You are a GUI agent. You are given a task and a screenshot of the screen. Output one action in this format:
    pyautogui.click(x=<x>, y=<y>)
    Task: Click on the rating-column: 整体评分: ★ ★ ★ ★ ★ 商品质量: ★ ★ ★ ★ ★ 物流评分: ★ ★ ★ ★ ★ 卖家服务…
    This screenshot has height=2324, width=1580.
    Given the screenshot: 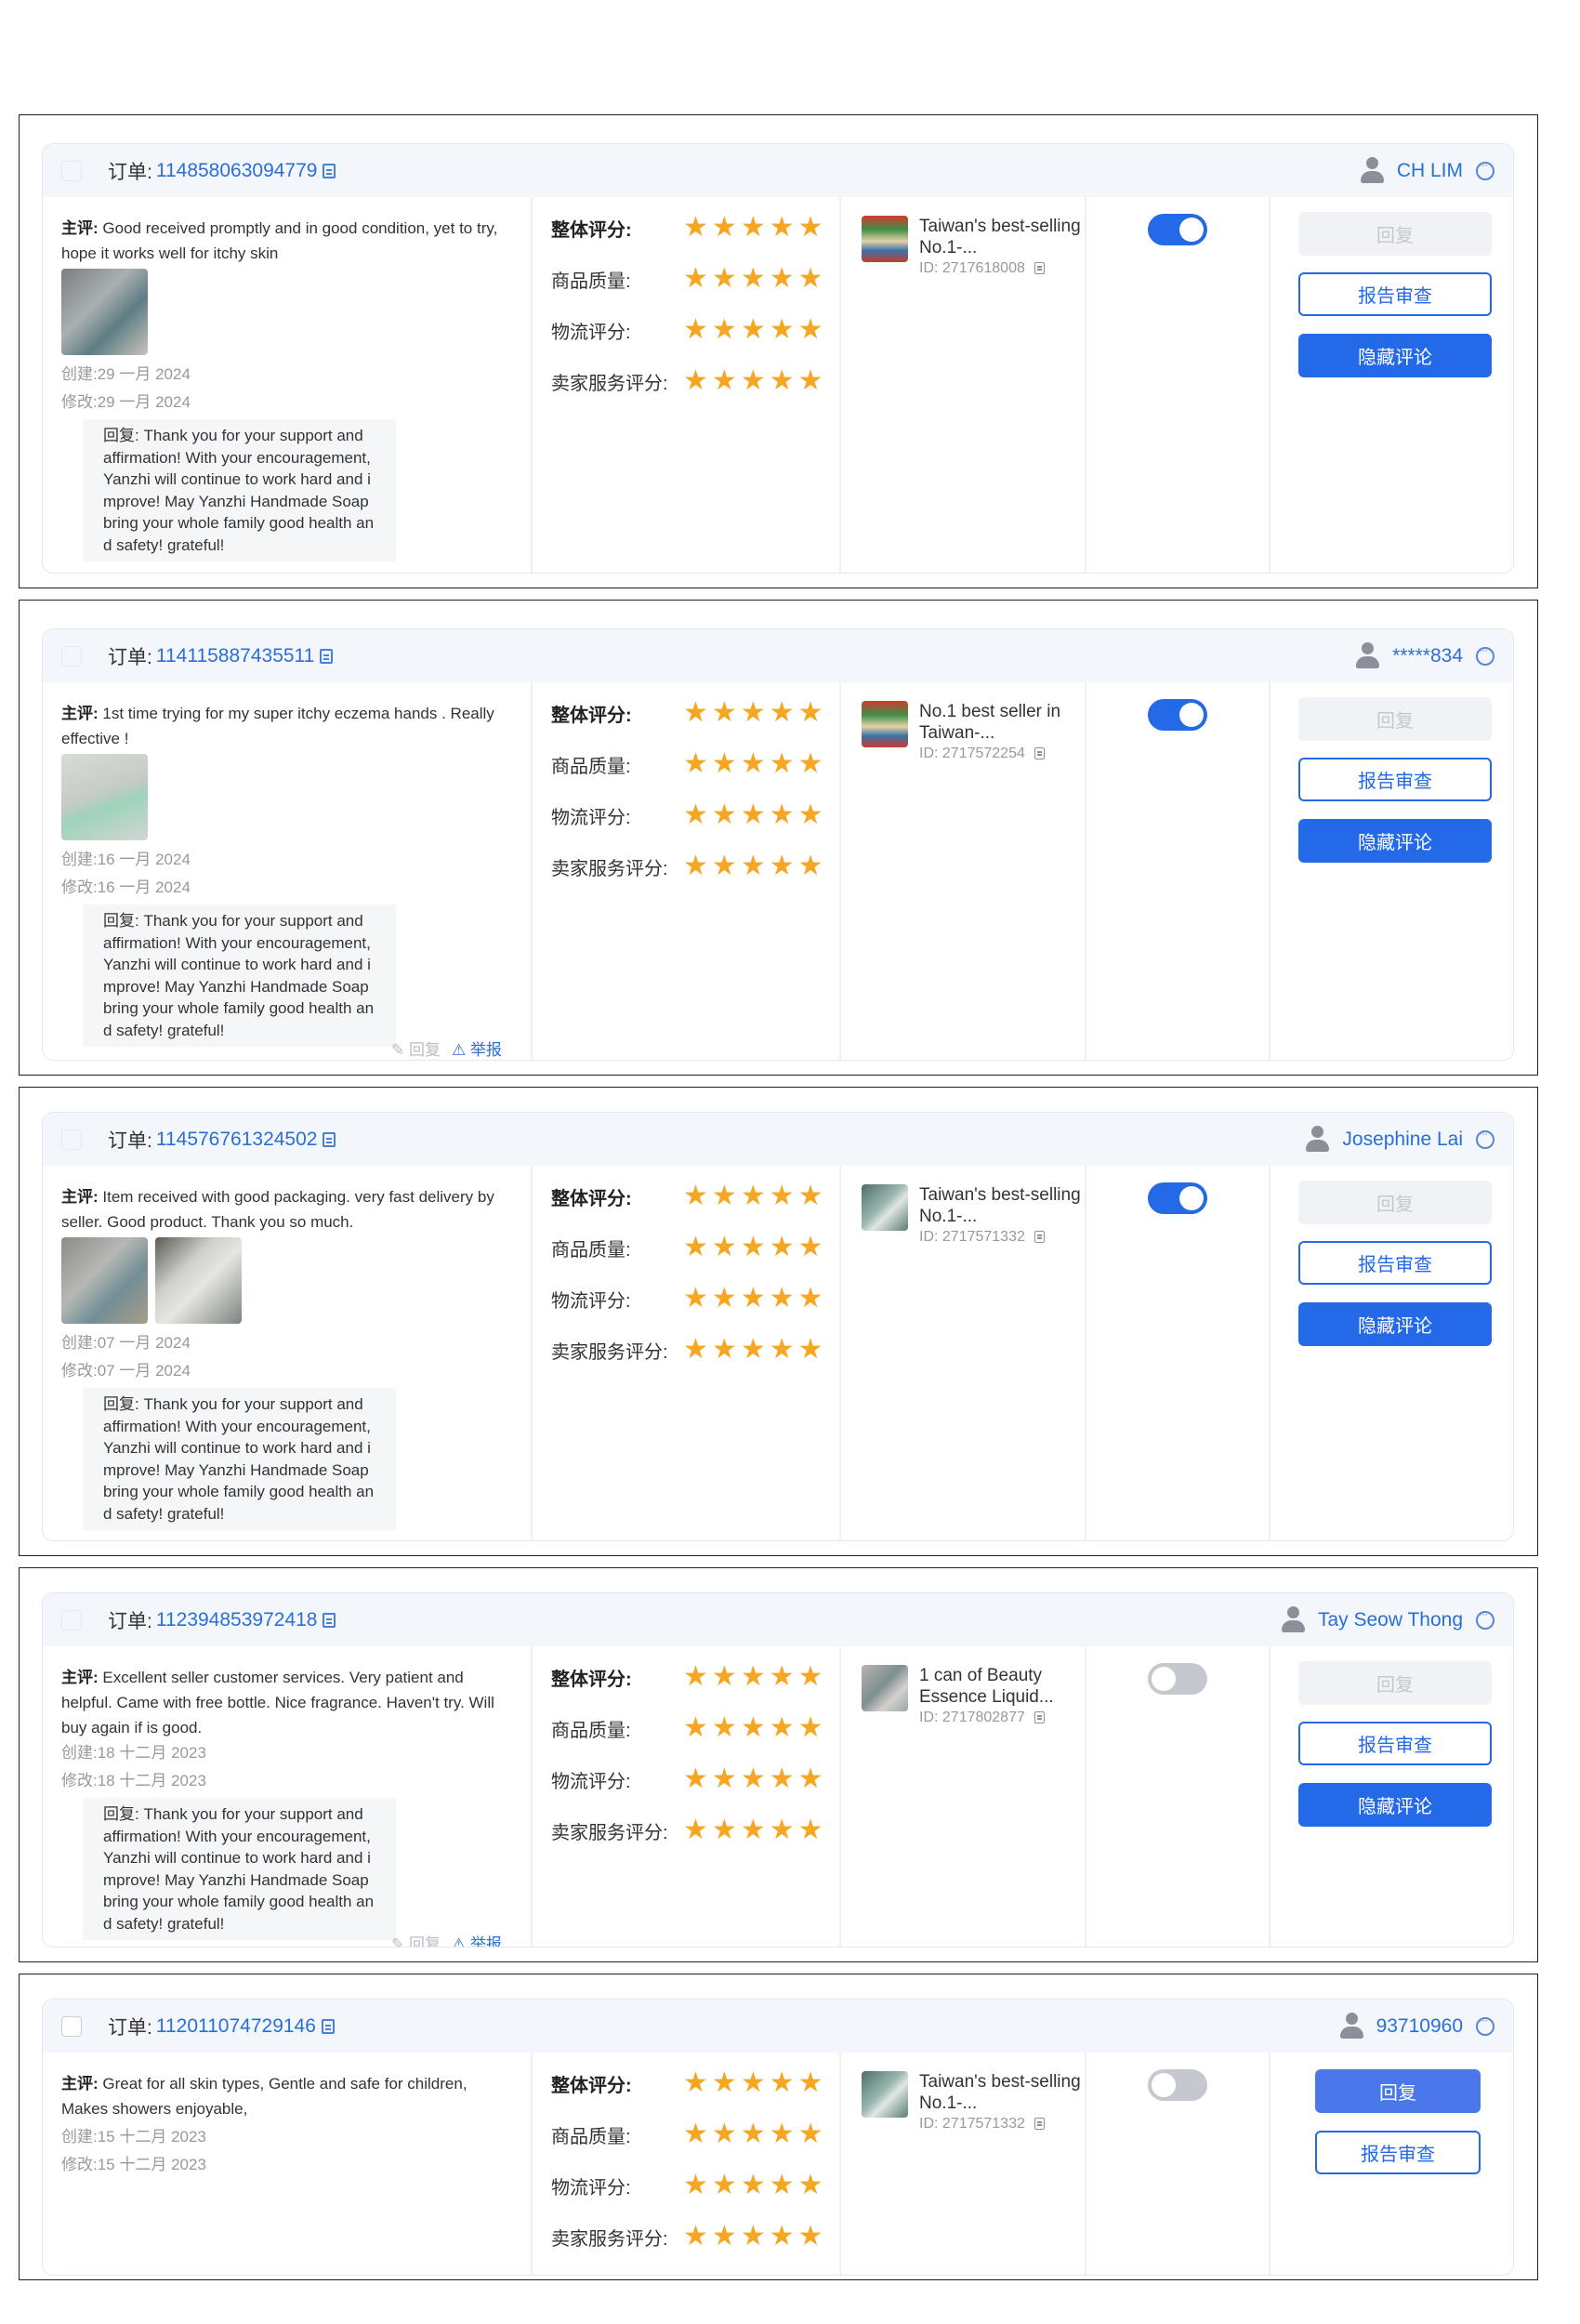 What is the action you would take?
    pyautogui.click(x=687, y=385)
    